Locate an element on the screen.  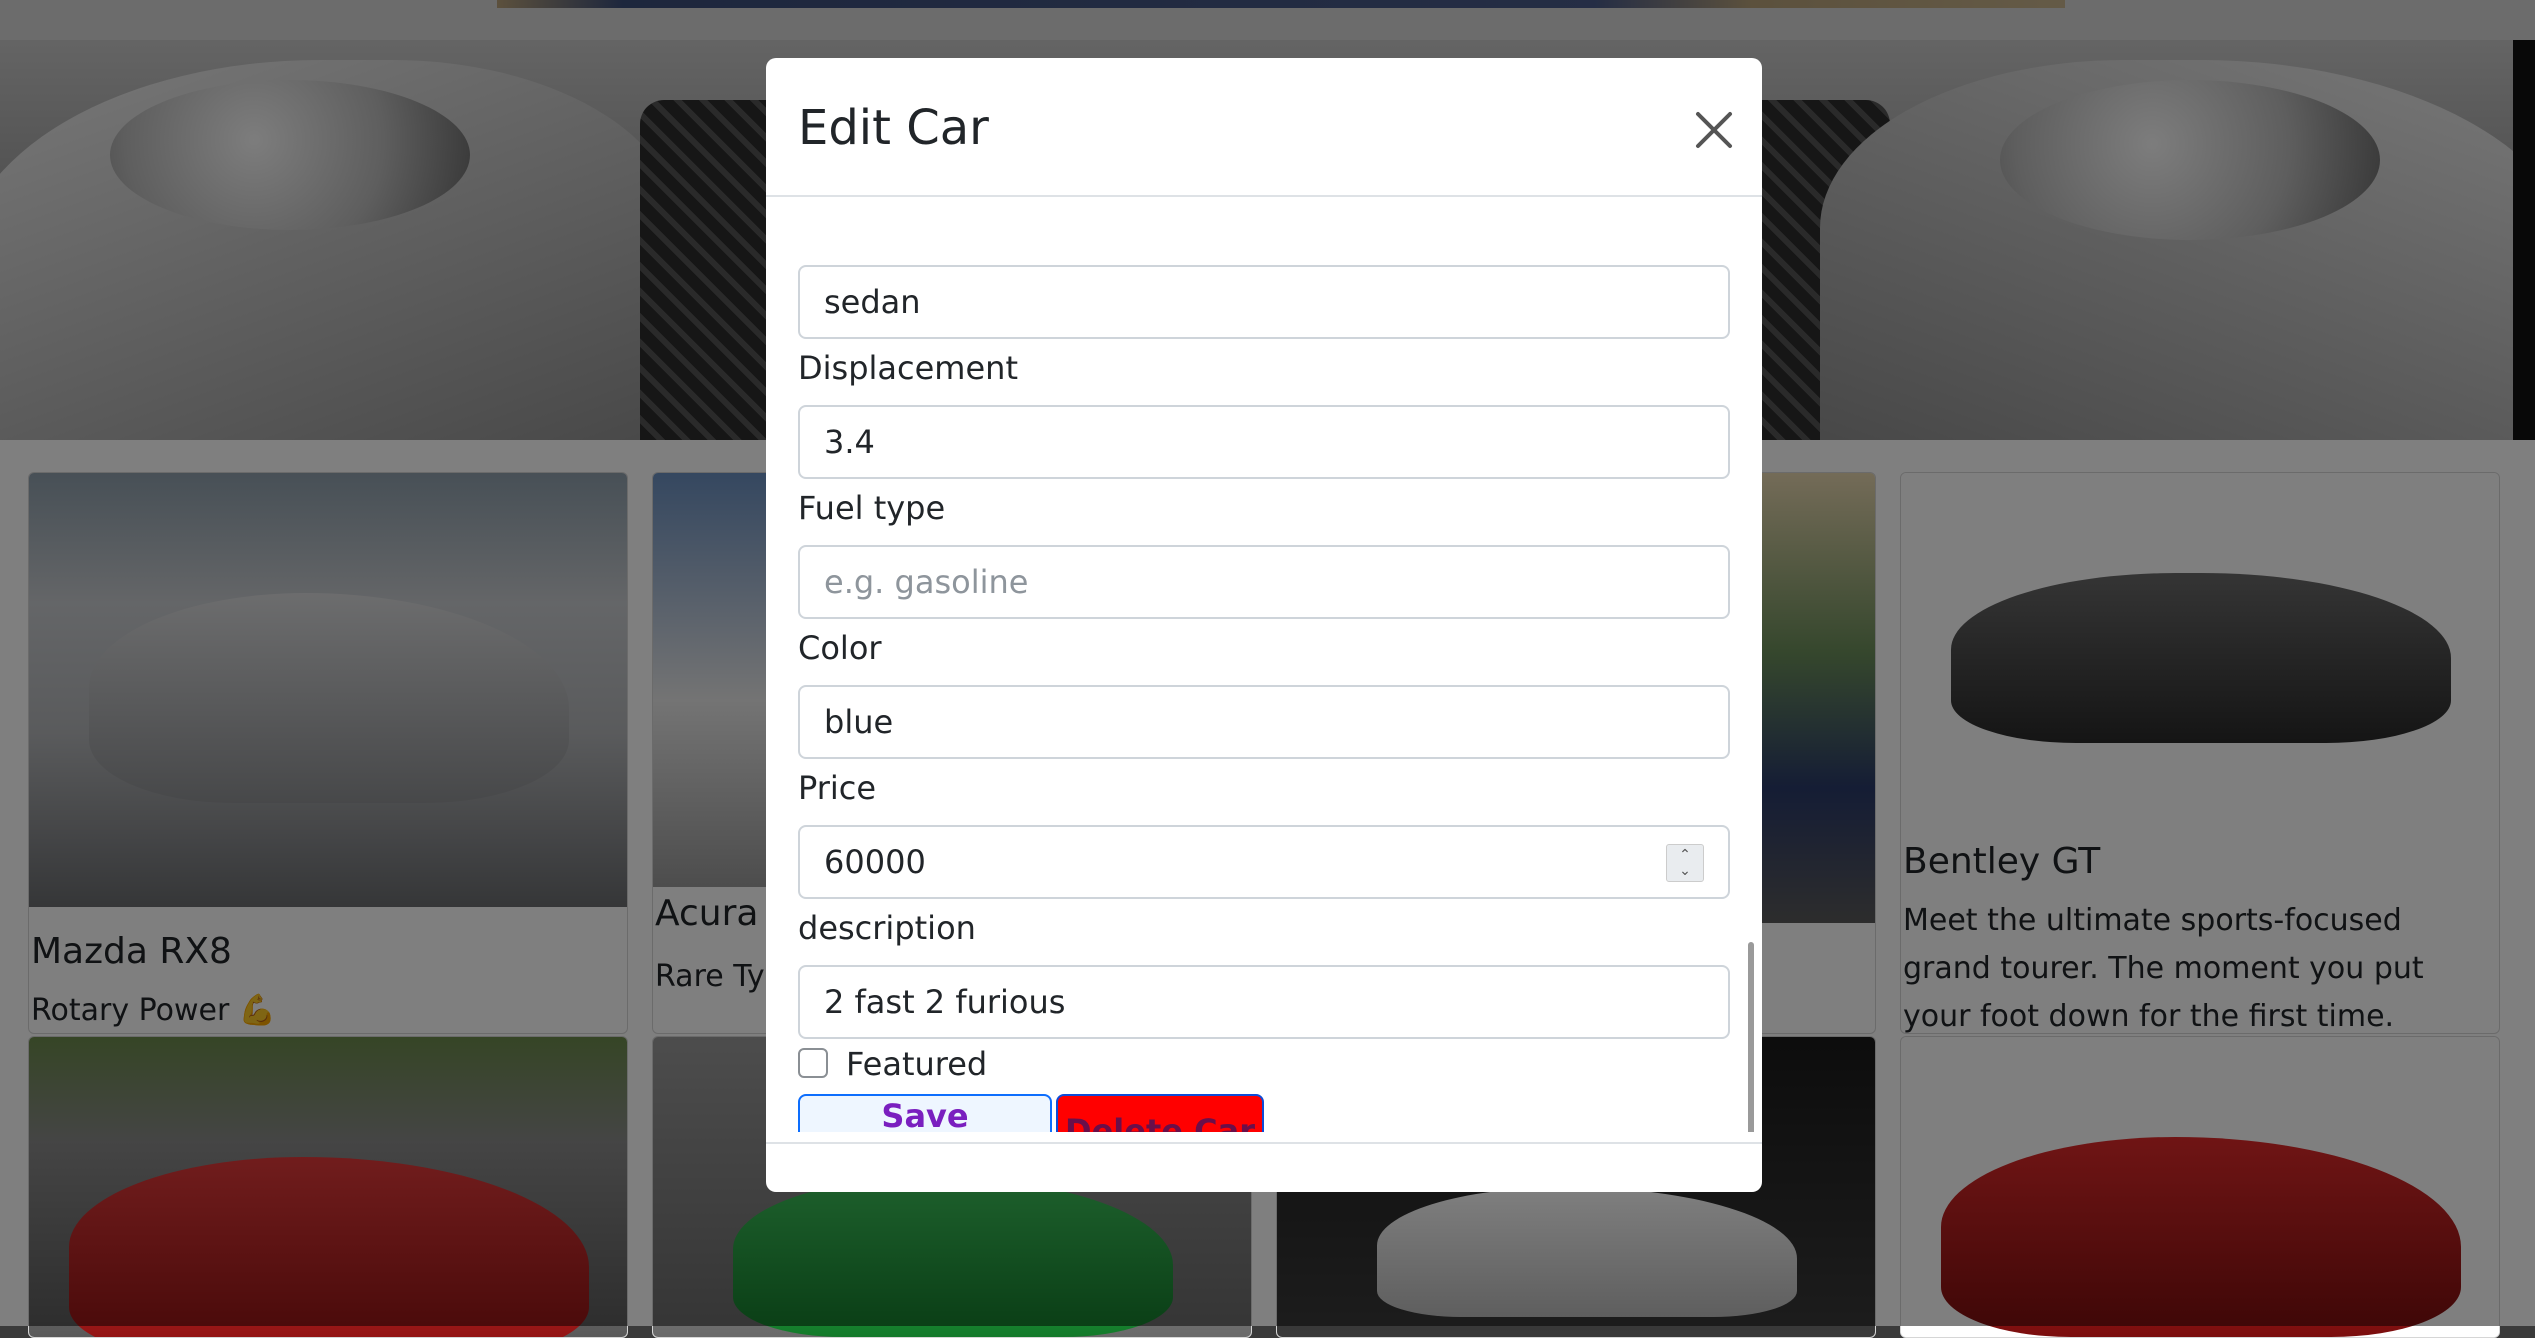
price-stepper: ⌃ ⌄ is located at coordinates (1685, 863).